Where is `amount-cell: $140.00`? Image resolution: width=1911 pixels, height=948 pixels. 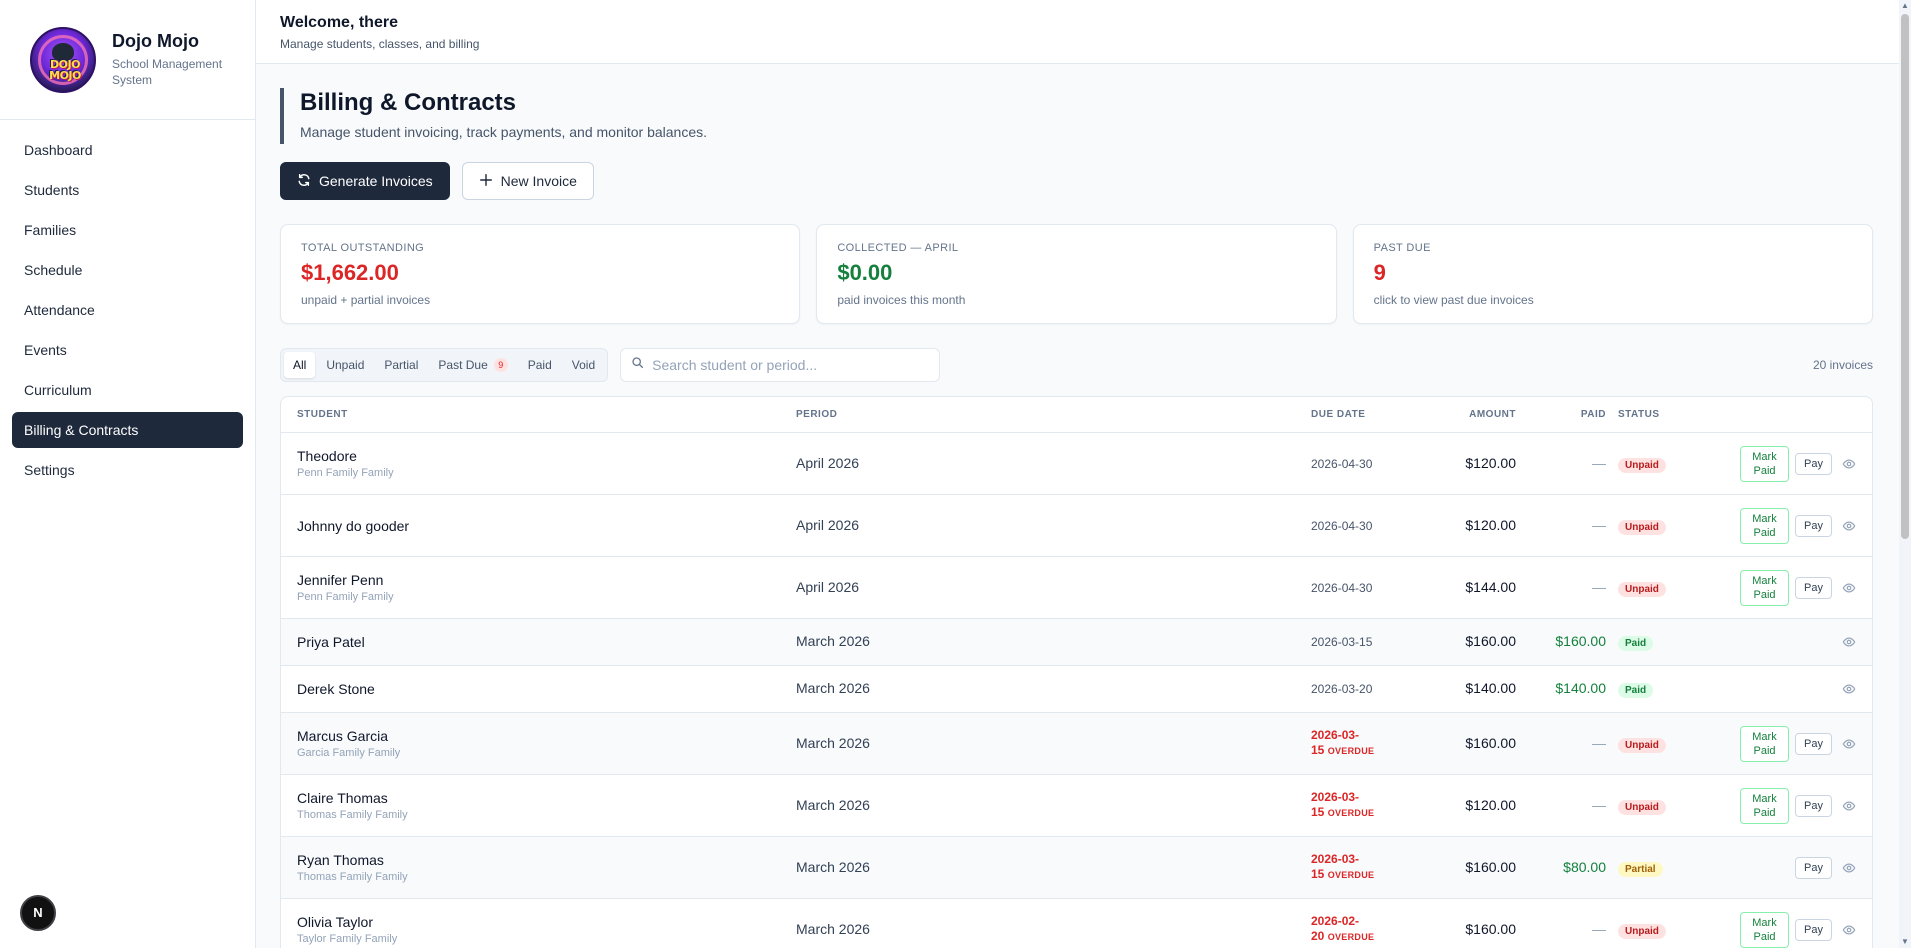 amount-cell: $140.00 is located at coordinates (1473, 689).